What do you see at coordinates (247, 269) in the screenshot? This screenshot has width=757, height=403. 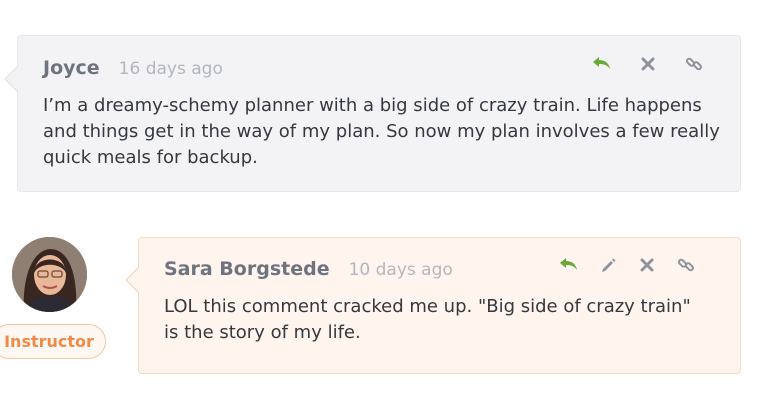 I see `comment-author: Sara Borgstede` at bounding box center [247, 269].